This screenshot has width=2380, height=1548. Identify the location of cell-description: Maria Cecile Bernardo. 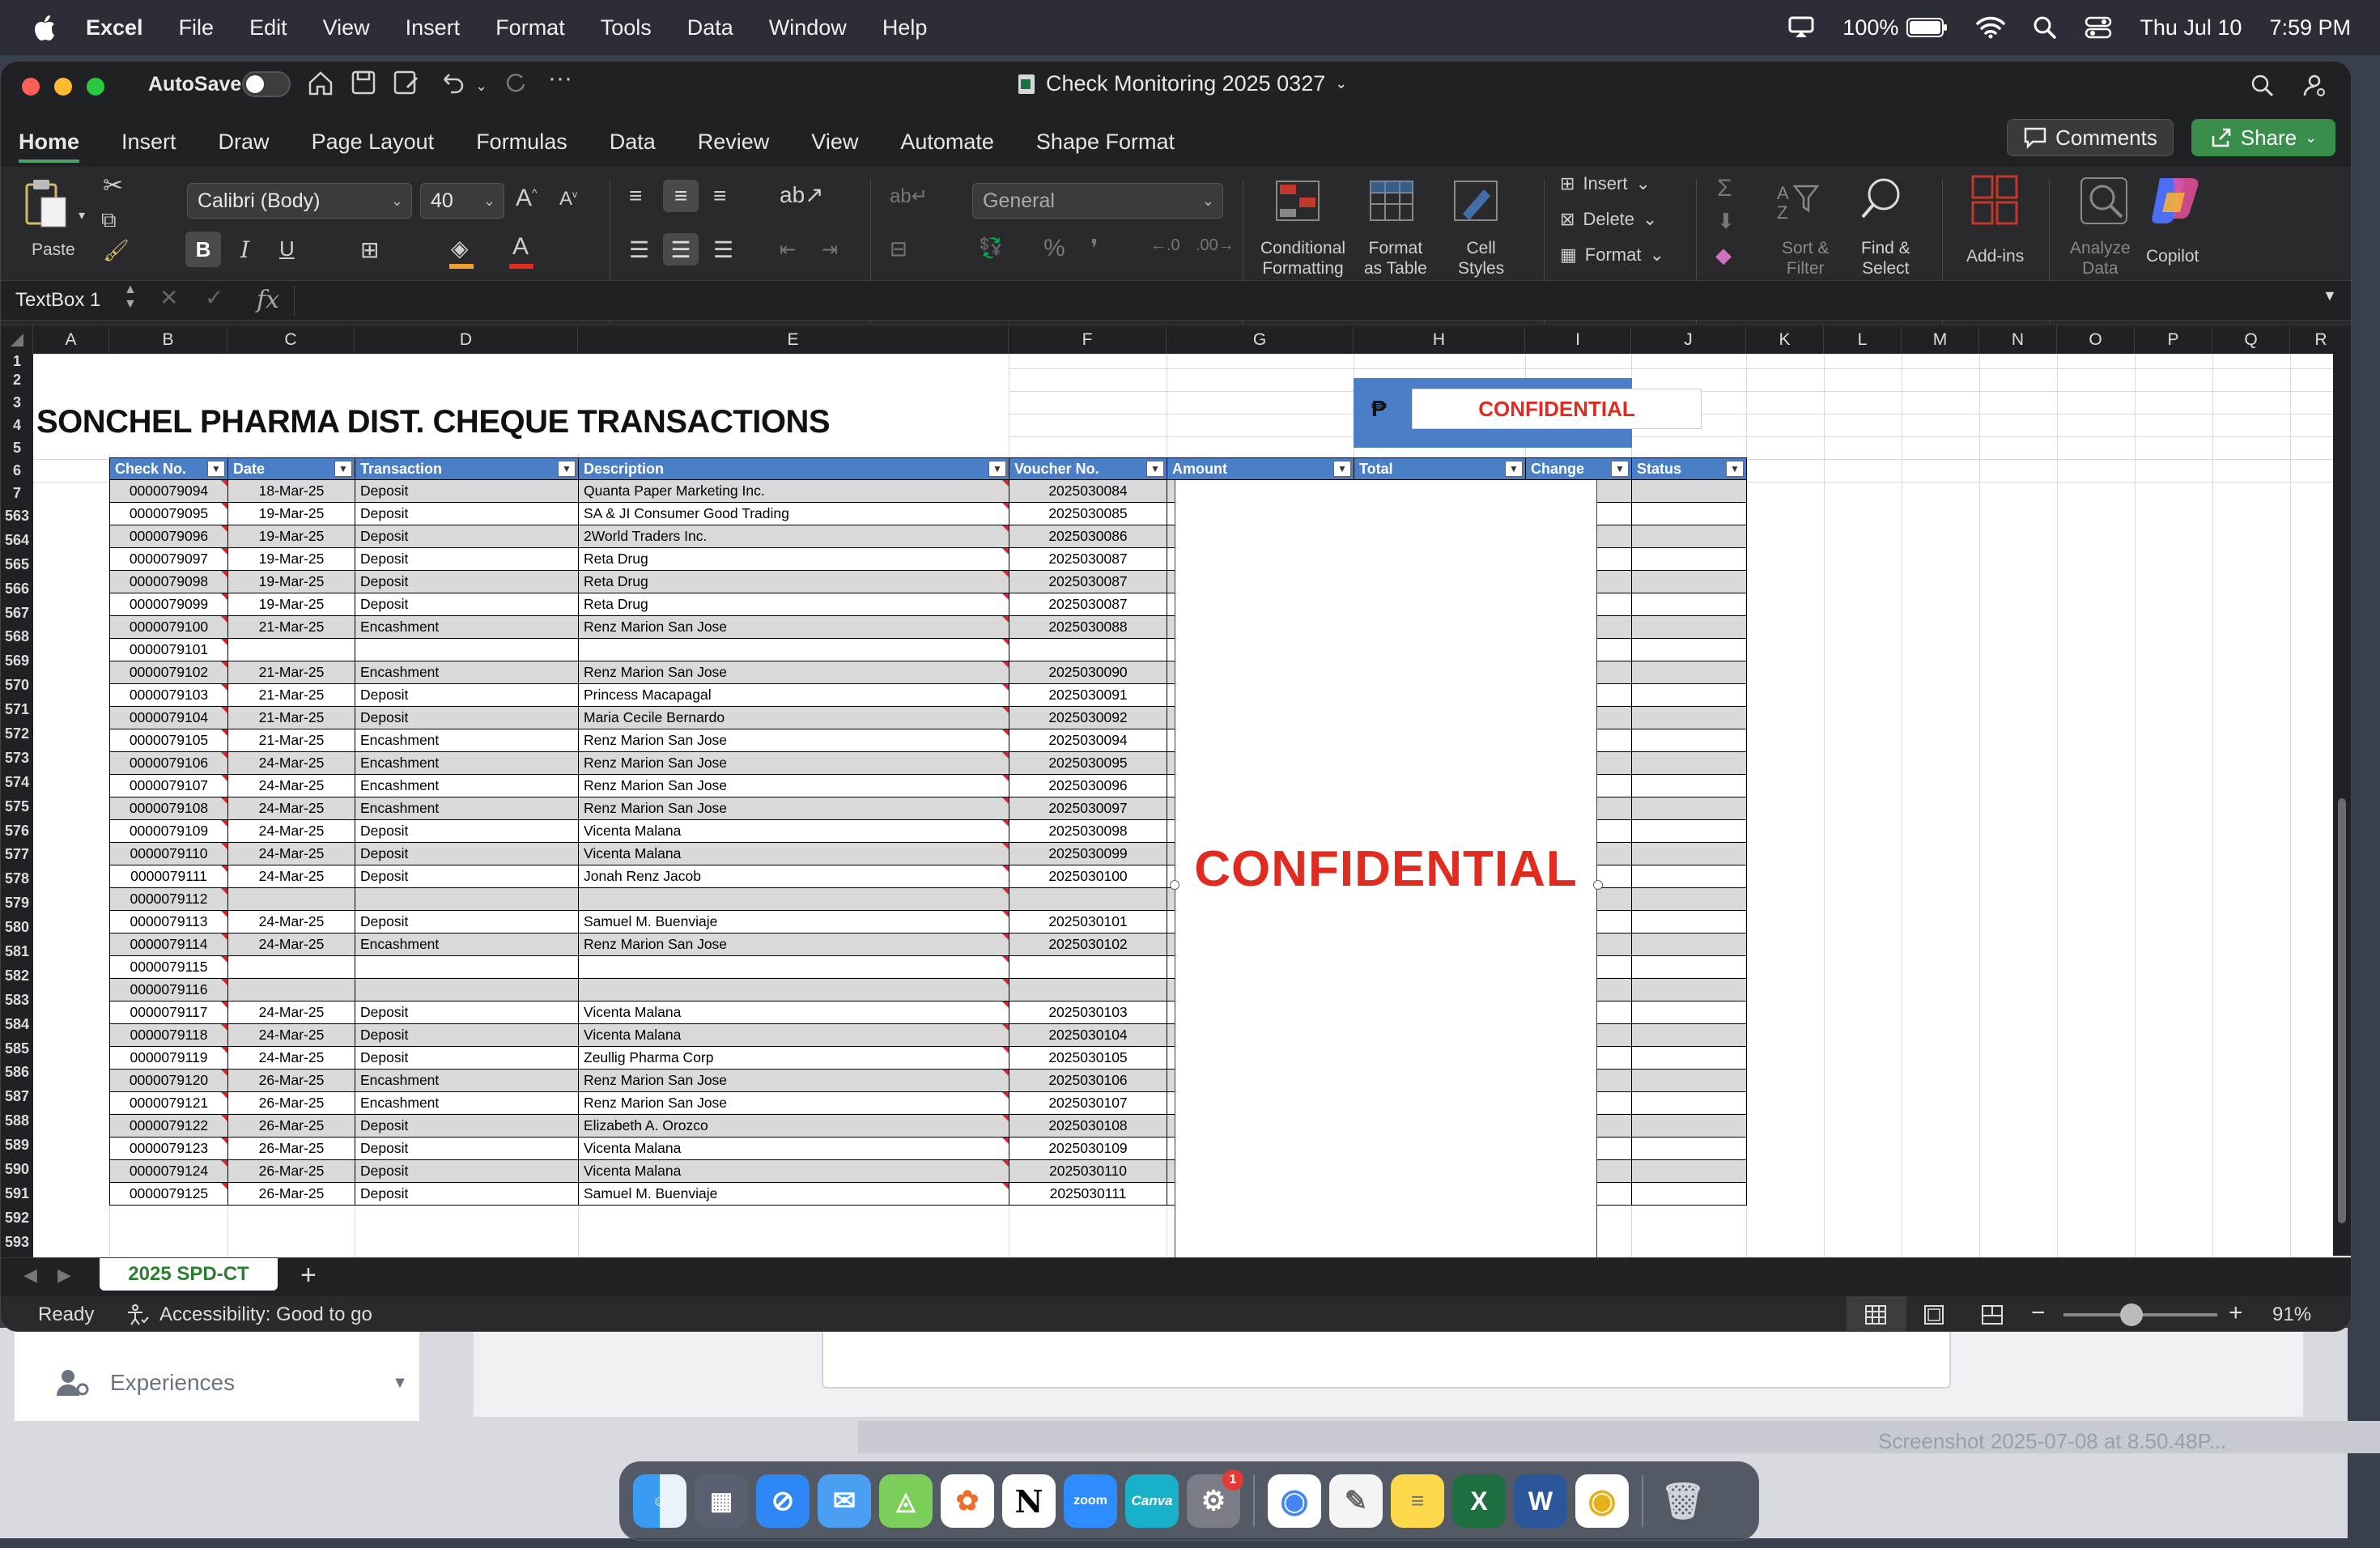
(793, 718).